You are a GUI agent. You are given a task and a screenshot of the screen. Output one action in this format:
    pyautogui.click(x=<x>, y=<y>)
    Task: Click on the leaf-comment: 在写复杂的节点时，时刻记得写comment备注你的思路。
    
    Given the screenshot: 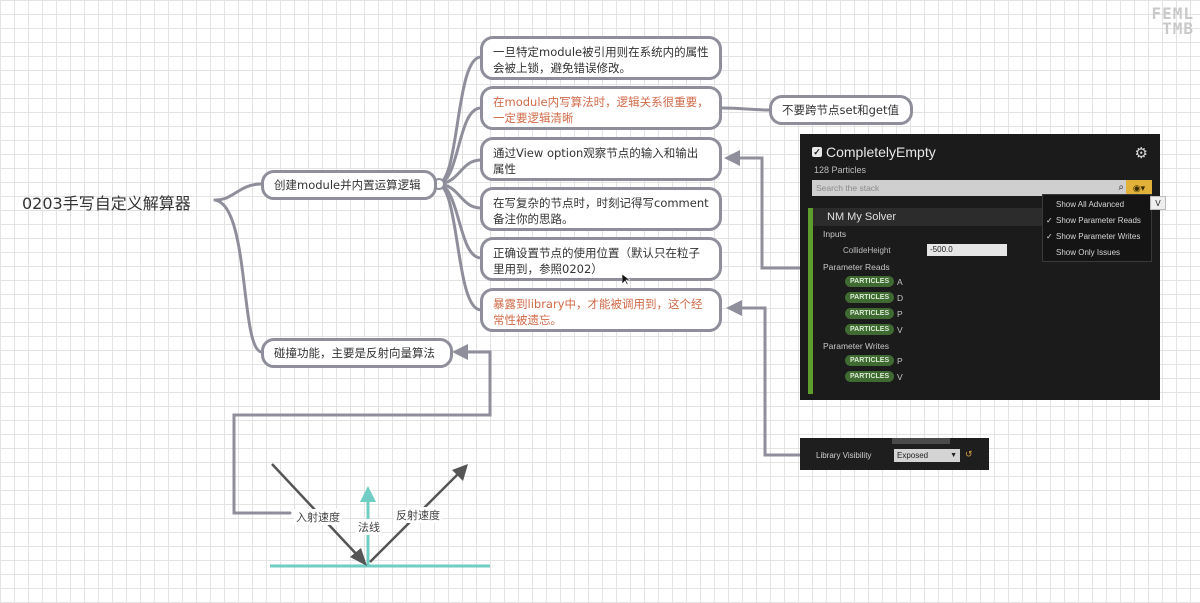 What is the action you would take?
    pyautogui.click(x=601, y=209)
    